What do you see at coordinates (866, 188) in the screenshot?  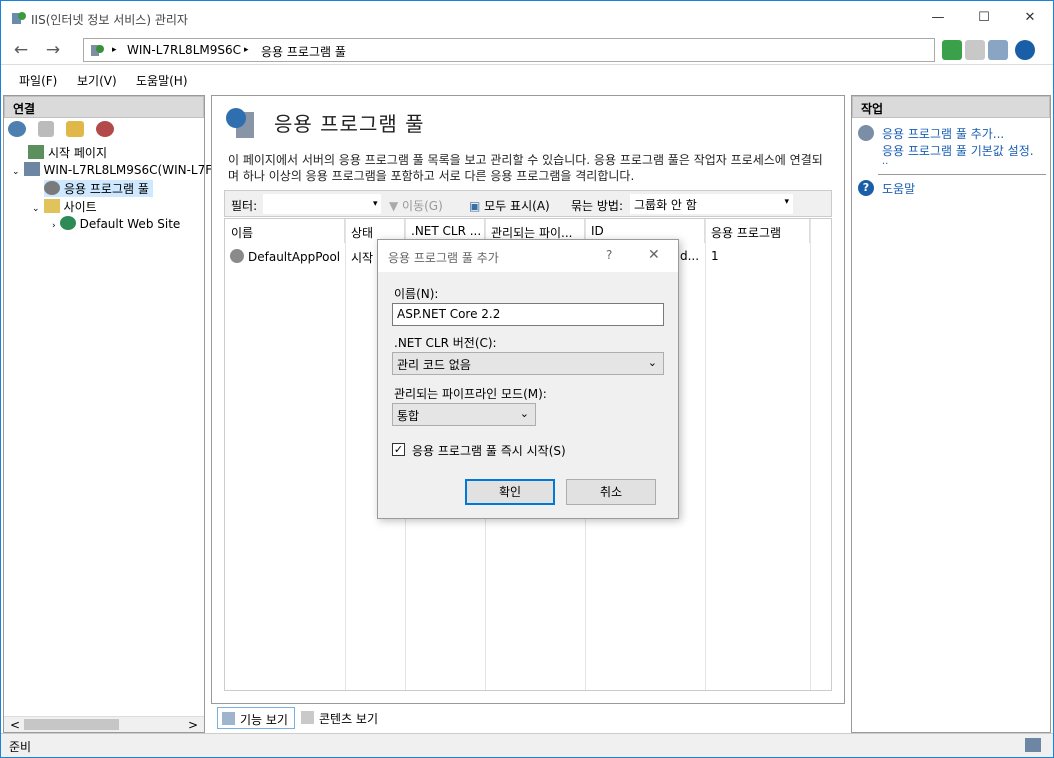 I see `help-icon: ?` at bounding box center [866, 188].